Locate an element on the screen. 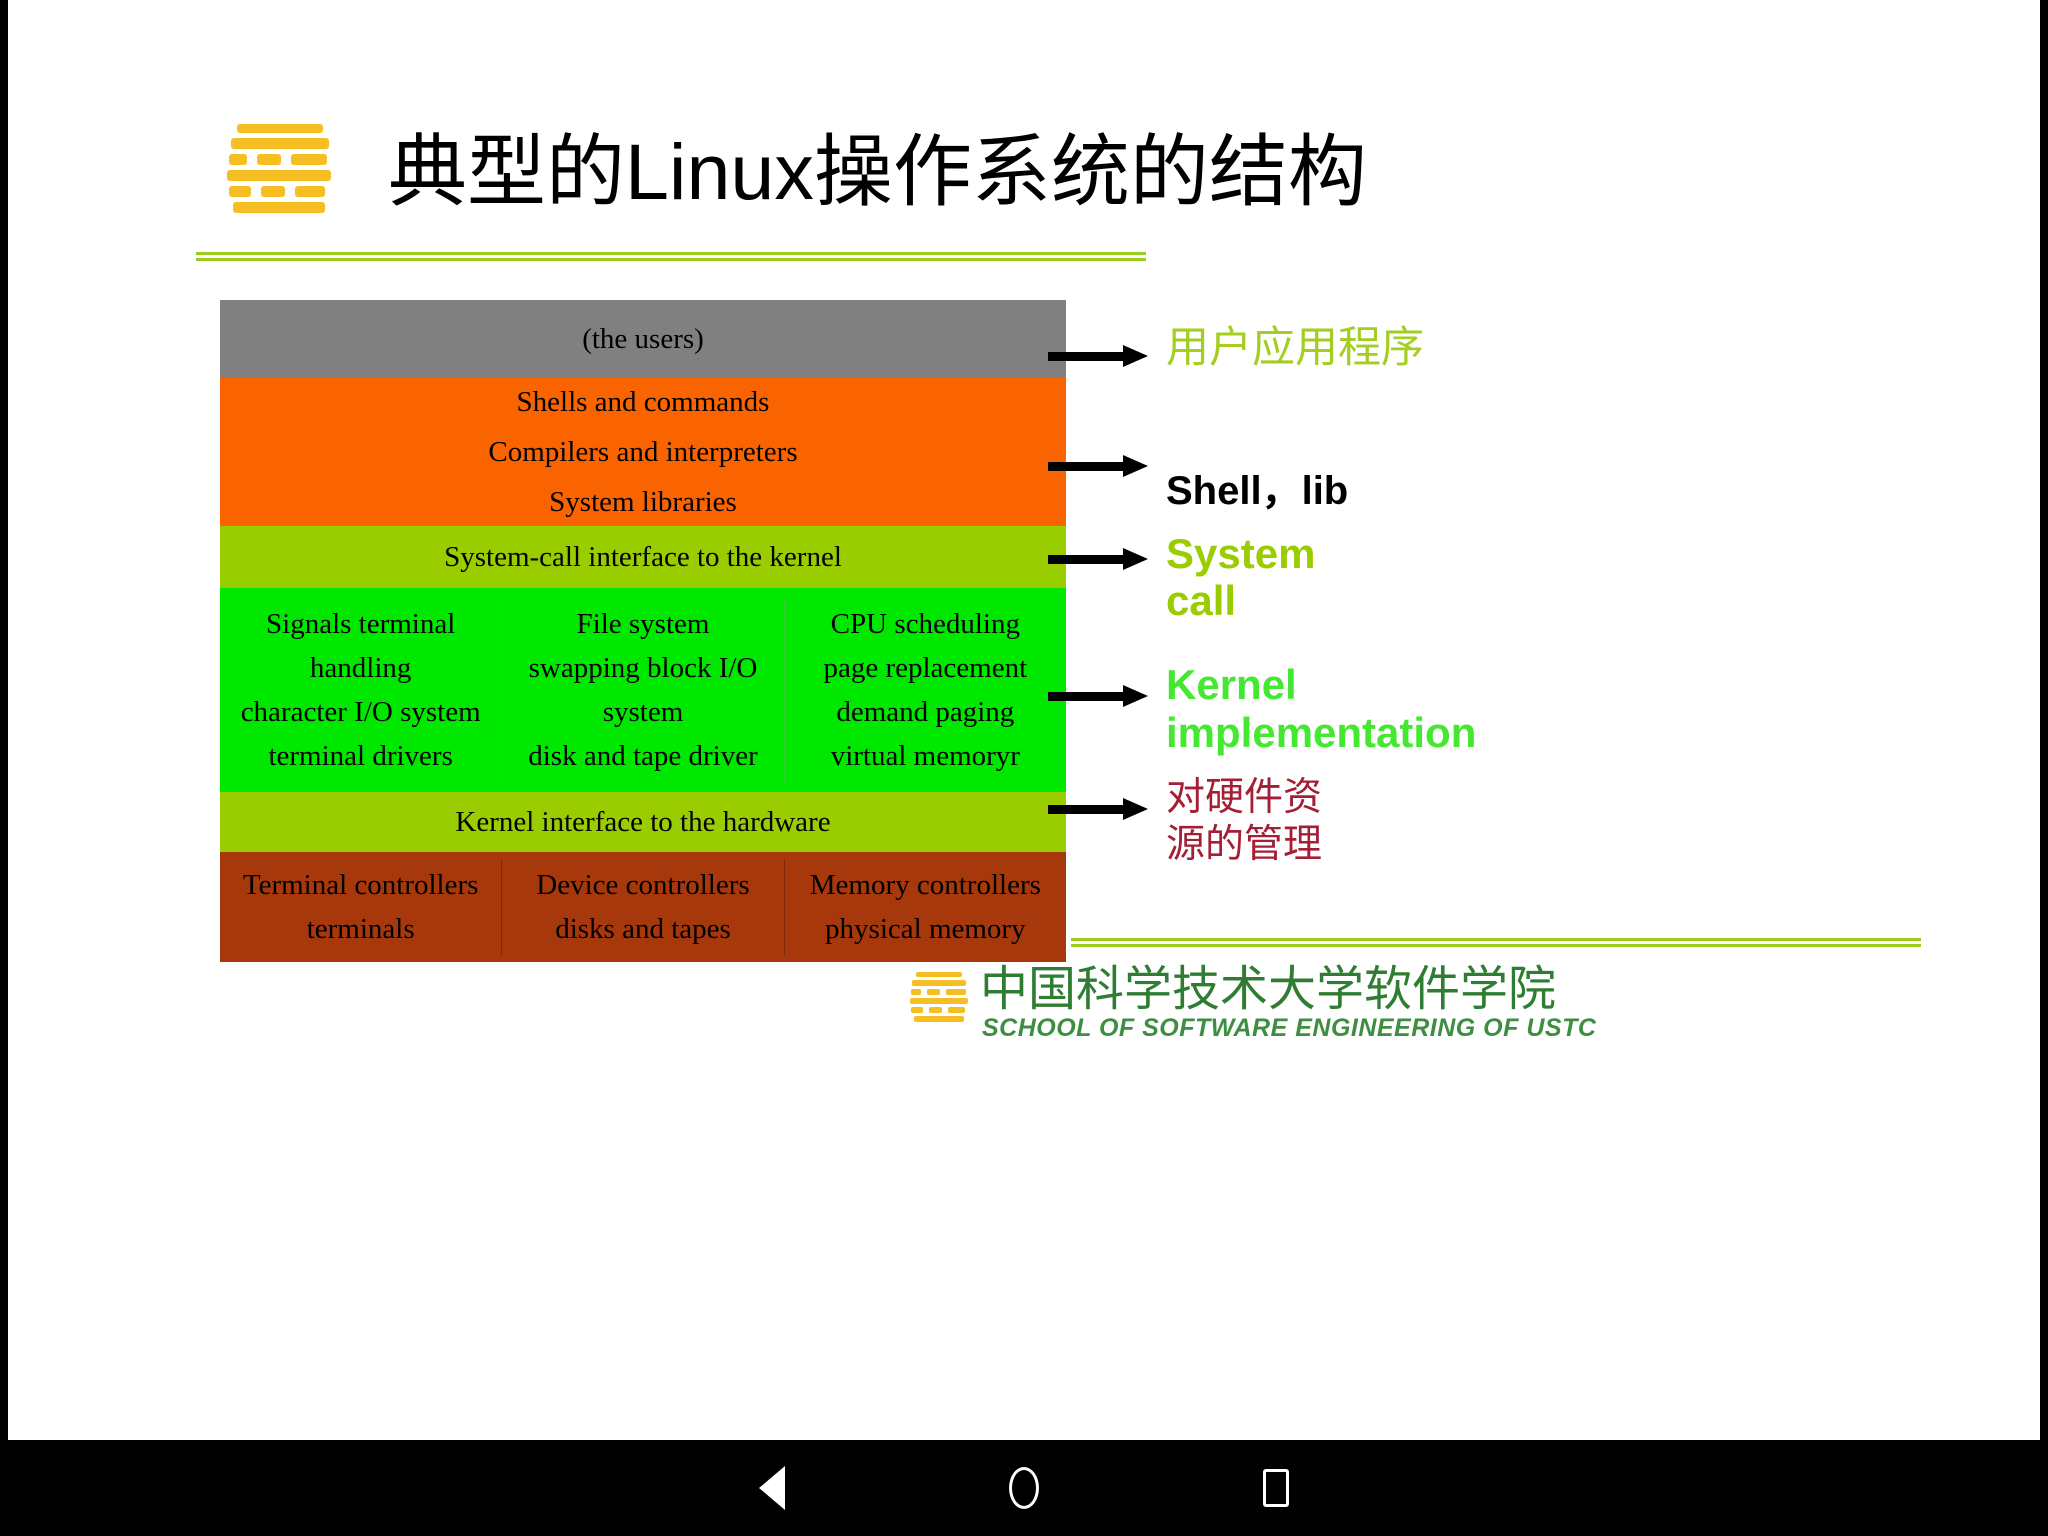 The height and width of the screenshot is (1536, 2048). layer-shells-line-2: Compilers and interpreters is located at coordinates (643, 452).